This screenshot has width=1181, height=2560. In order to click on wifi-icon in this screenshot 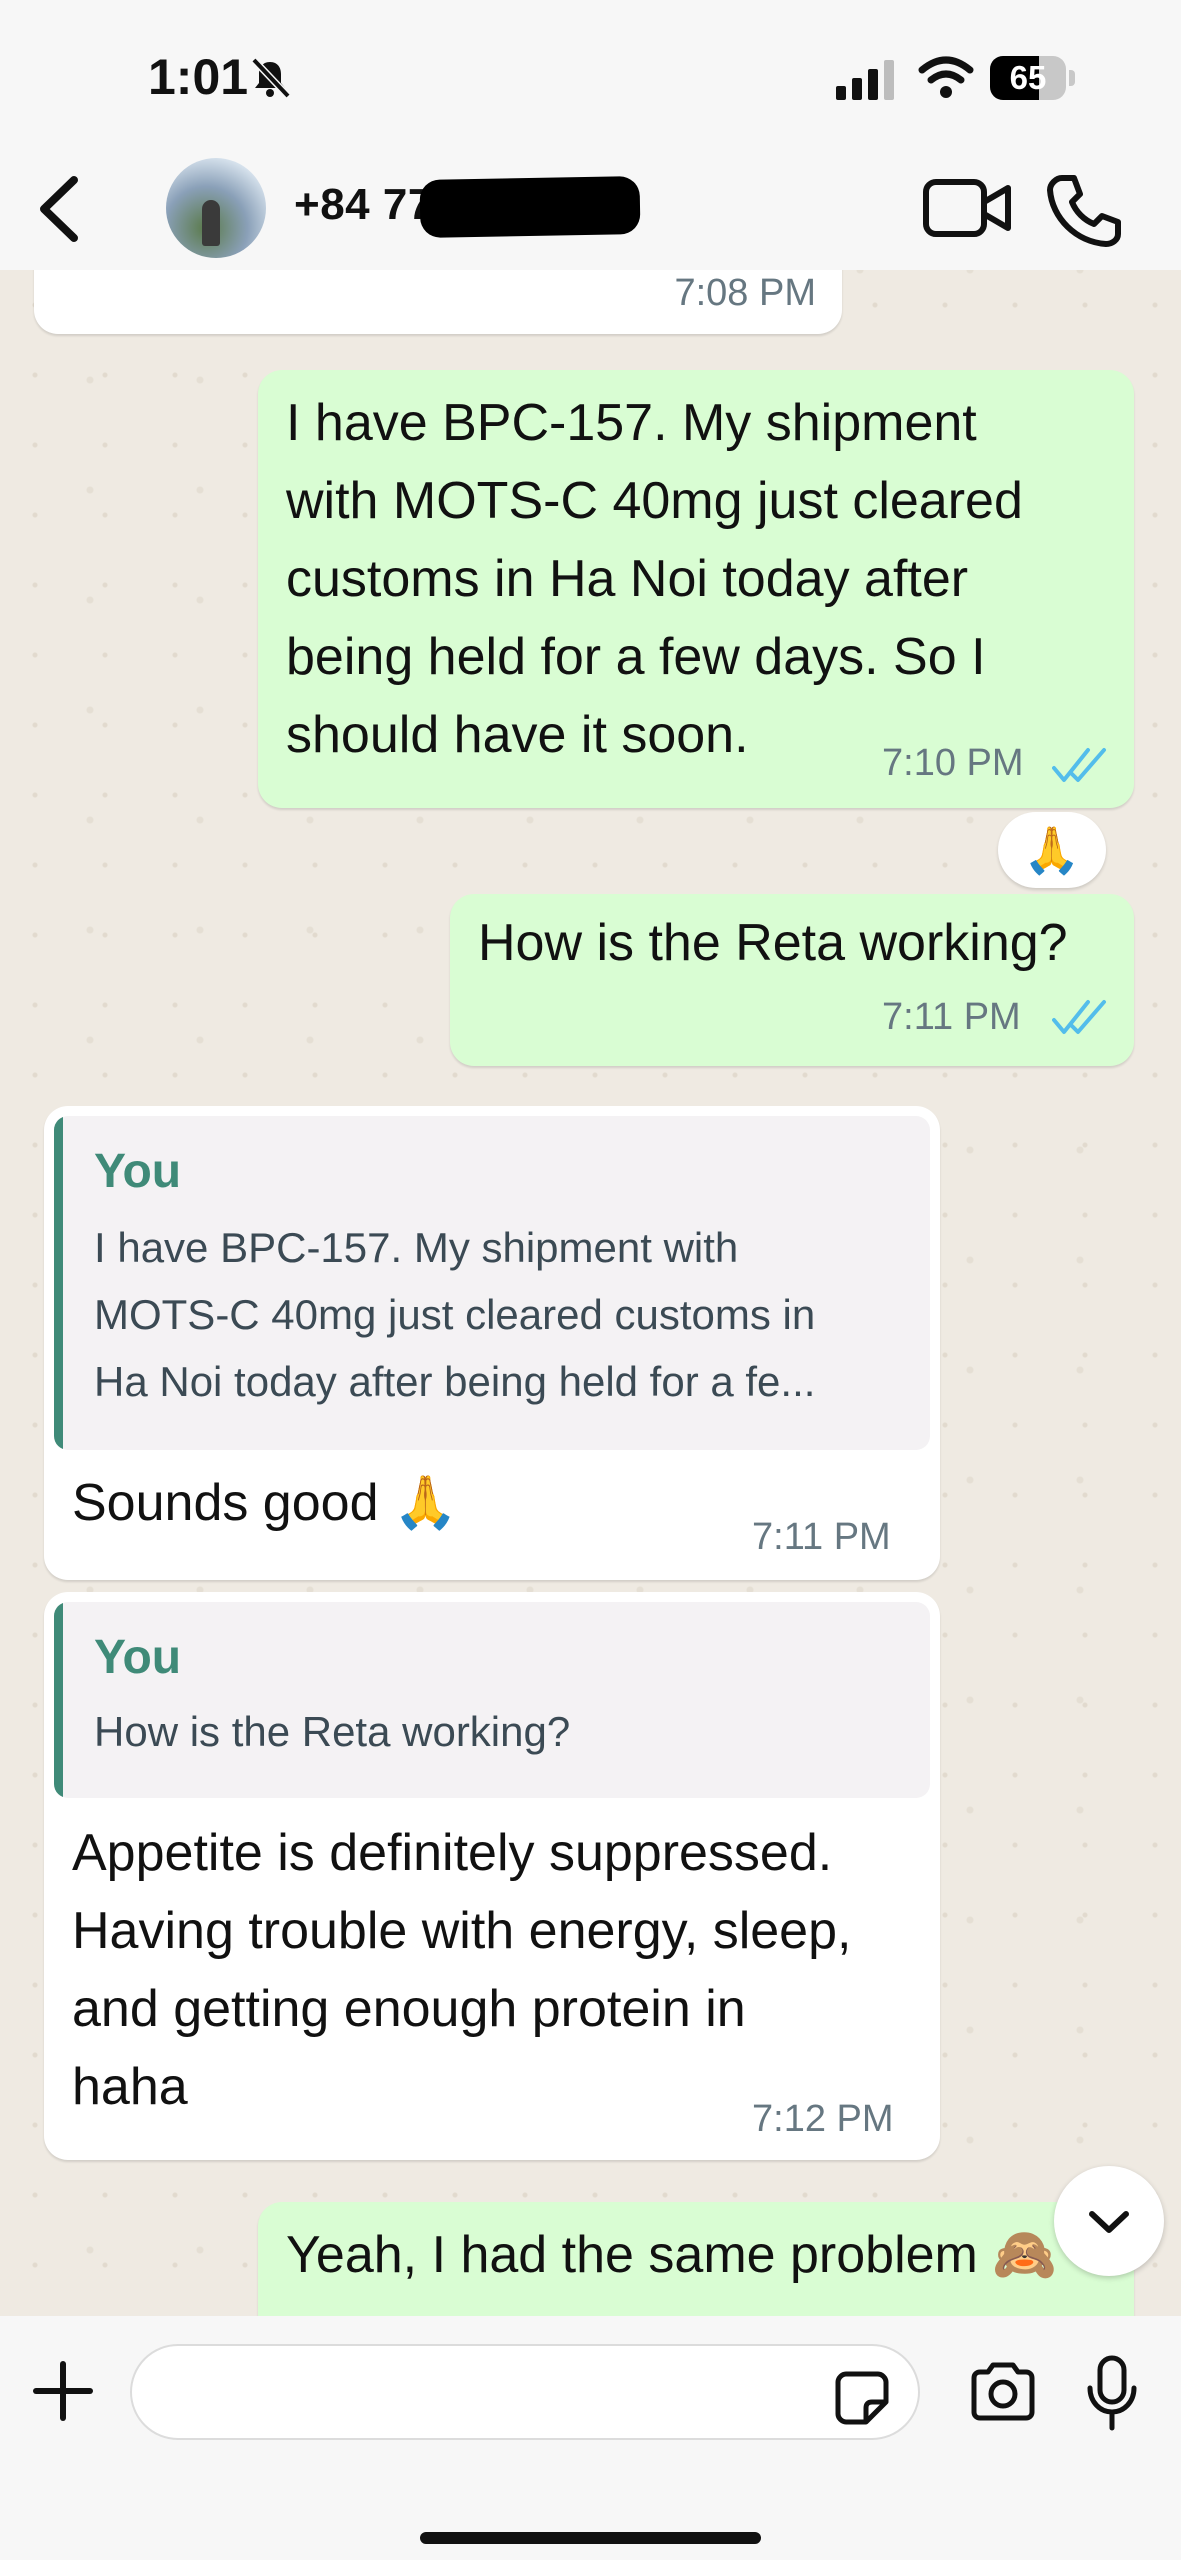, I will do `click(946, 80)`.